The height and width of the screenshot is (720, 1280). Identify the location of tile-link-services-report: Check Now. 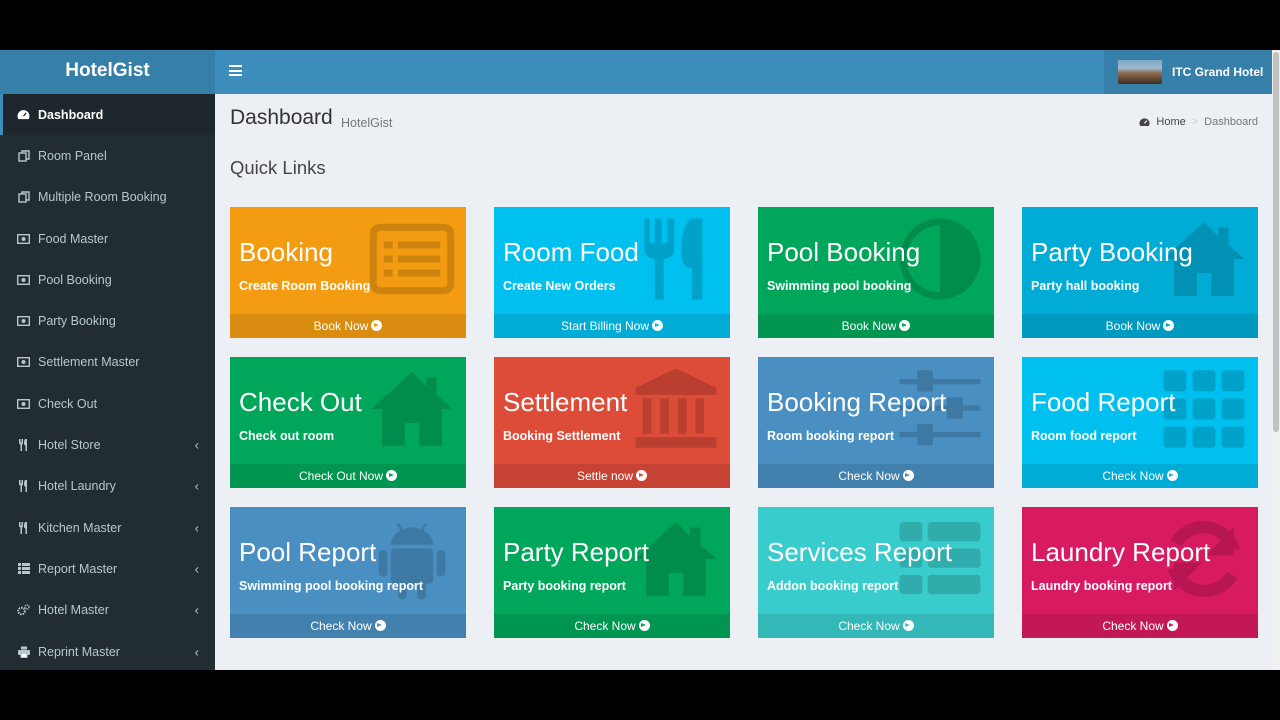
(876, 626).